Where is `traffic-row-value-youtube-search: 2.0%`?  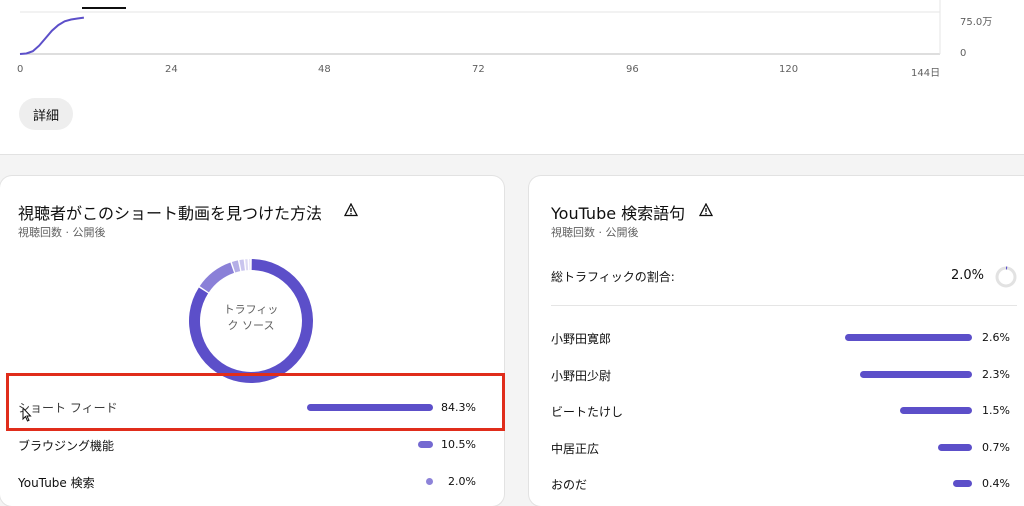 traffic-row-value-youtube-search: 2.0% is located at coordinates (462, 481).